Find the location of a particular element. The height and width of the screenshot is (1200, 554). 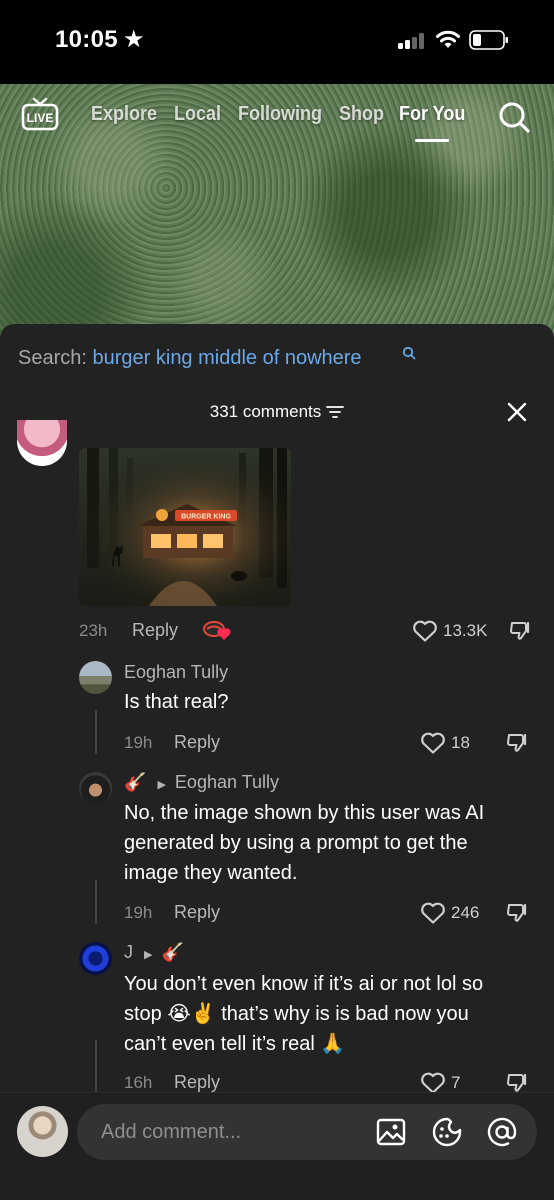

comment-text-line: image they wanted. is located at coordinates (211, 873).